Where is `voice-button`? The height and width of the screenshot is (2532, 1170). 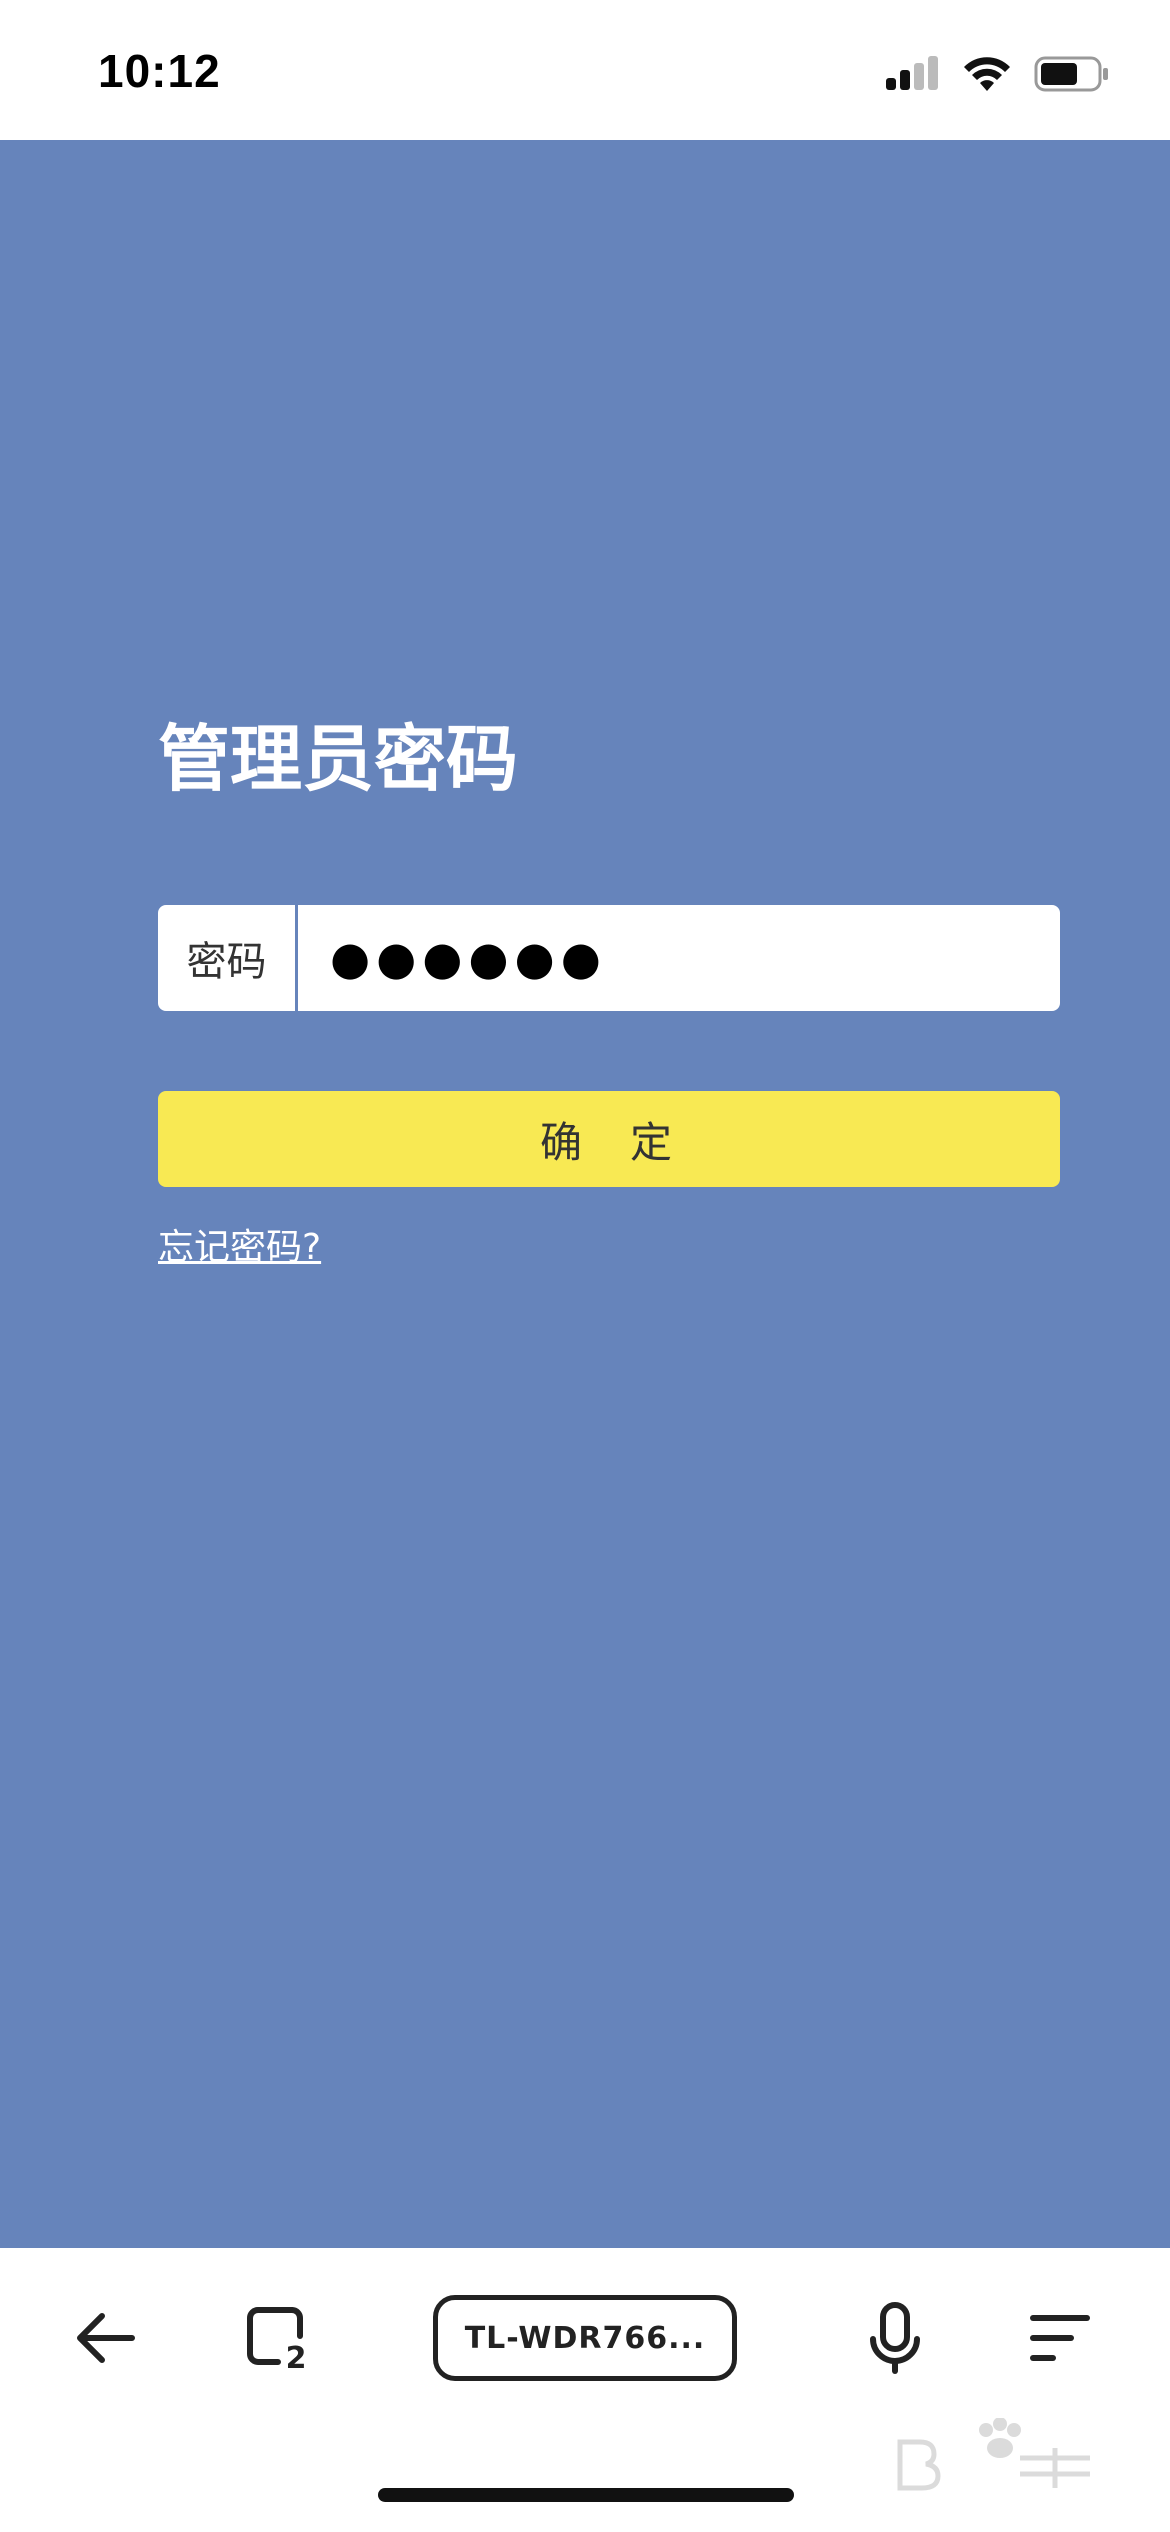
voice-button is located at coordinates (895, 2339).